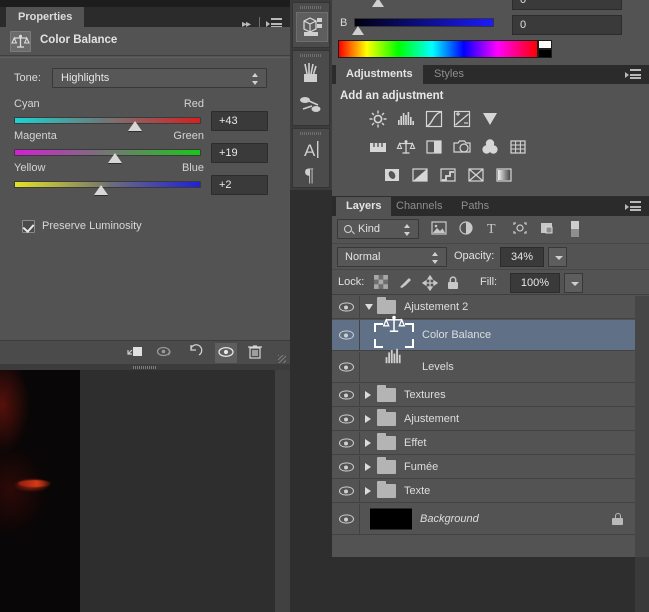  What do you see at coordinates (312, 75) in the screenshot?
I see `brush-presets-icon` at bounding box center [312, 75].